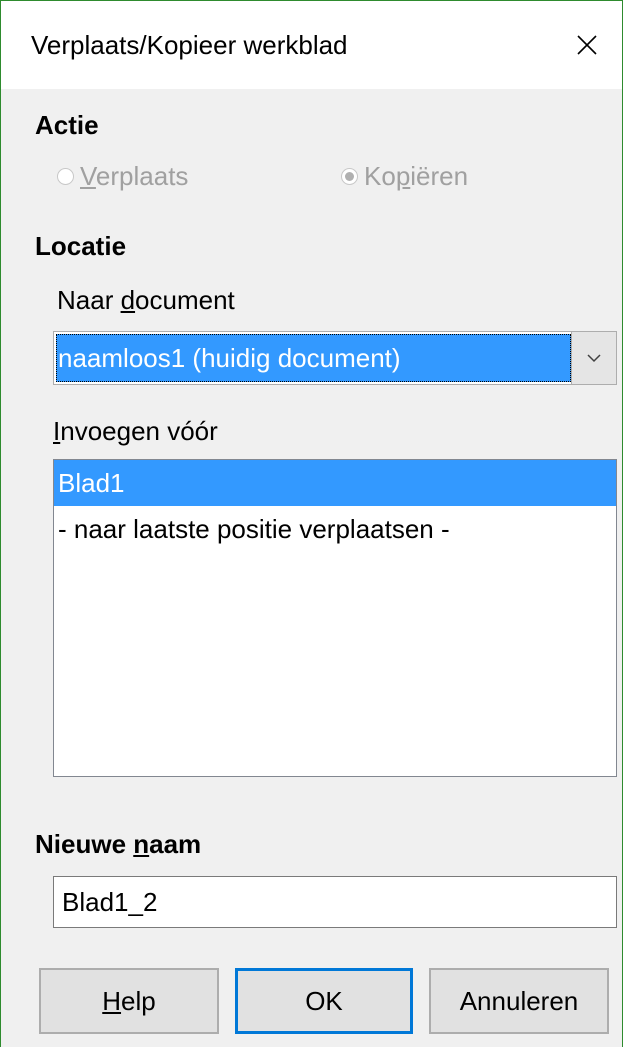 This screenshot has height=1048, width=623. I want to click on move-radio-label: Verplaats, so click(134, 176).